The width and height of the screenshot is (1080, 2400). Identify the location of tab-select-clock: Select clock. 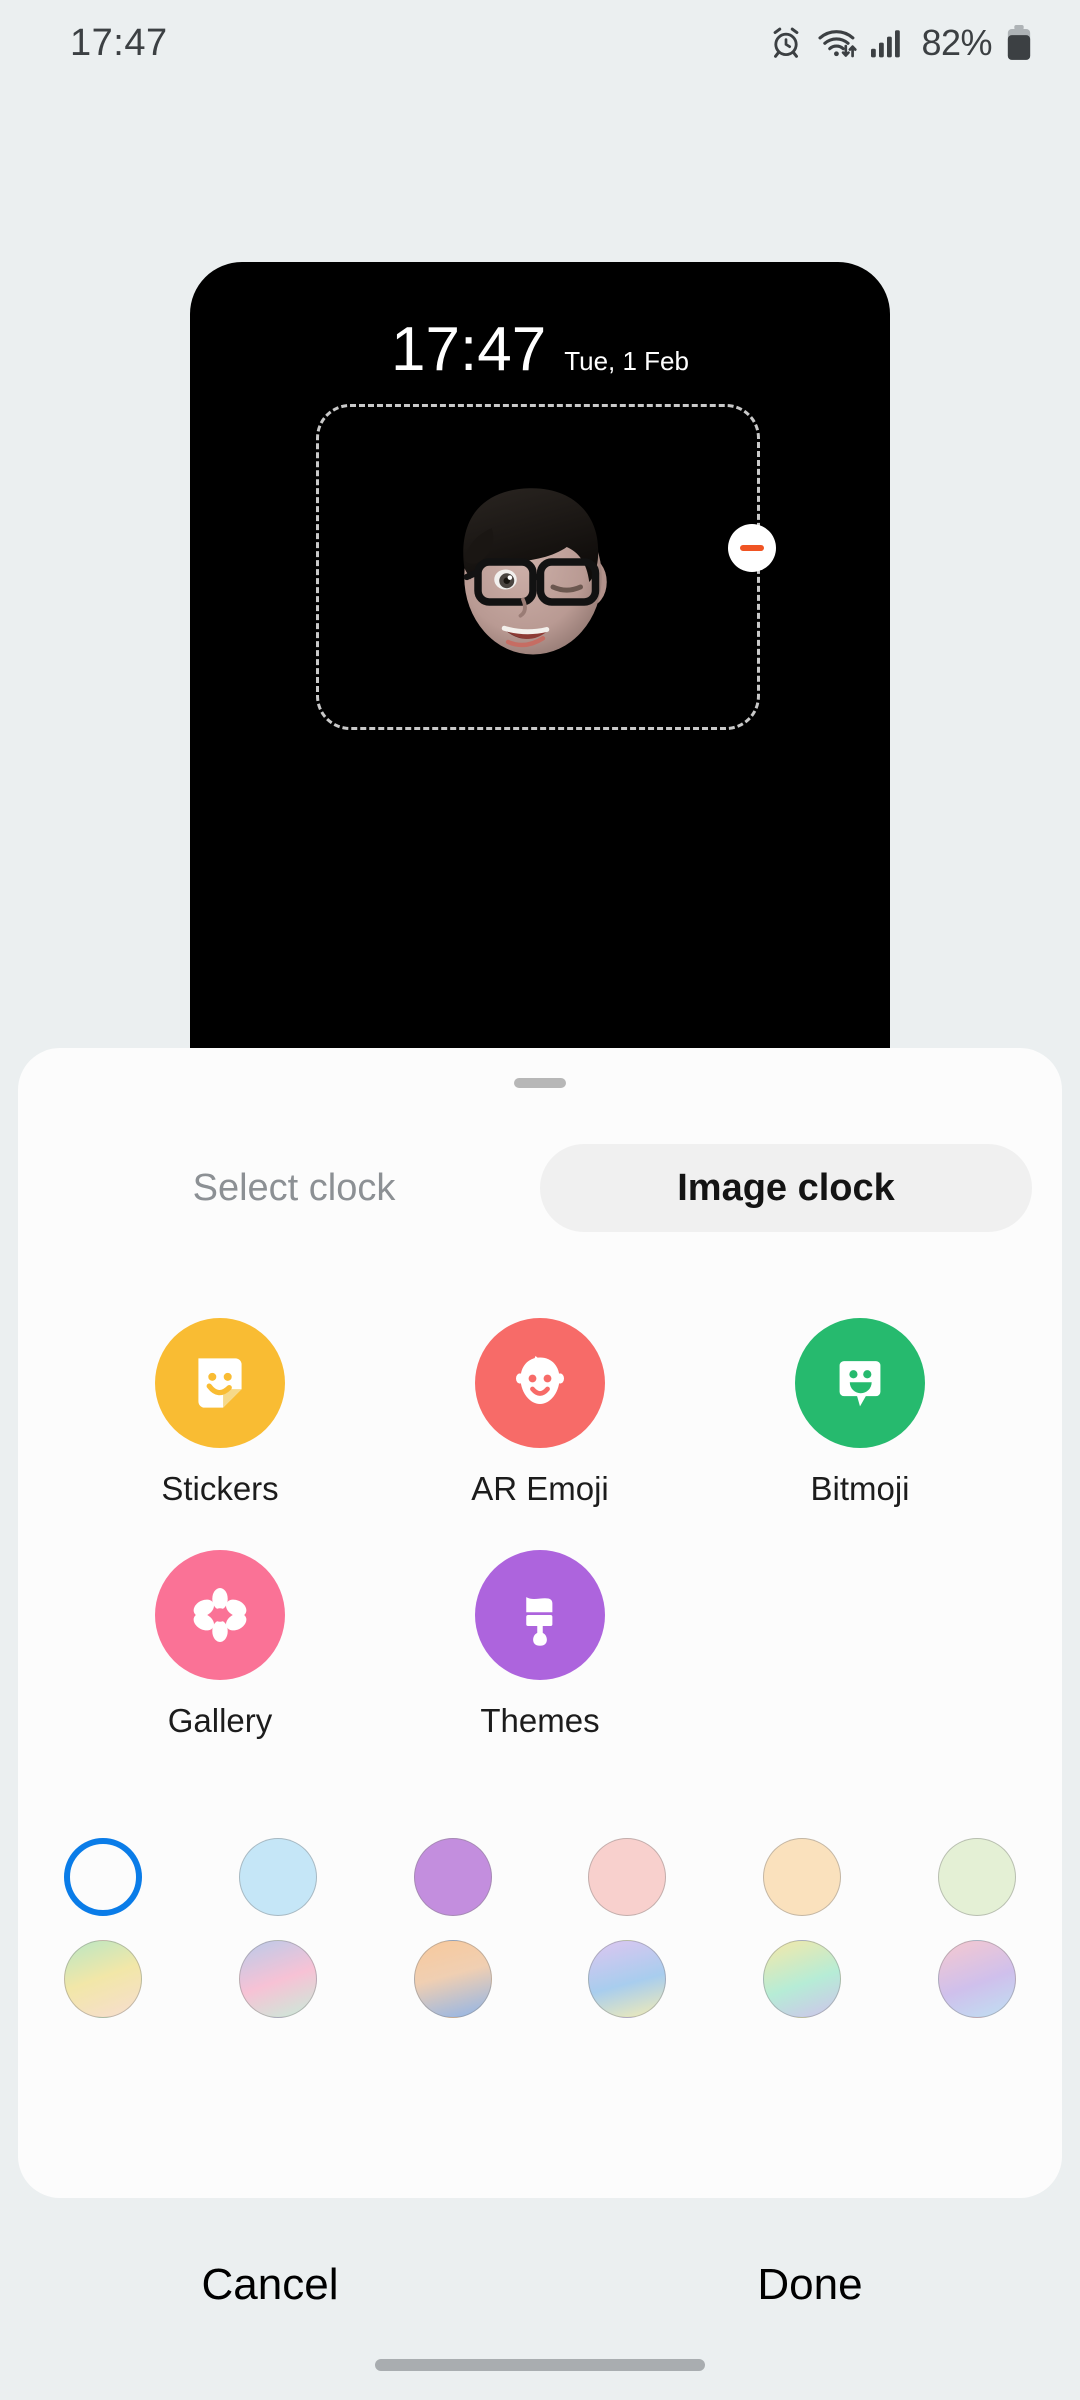
(294, 1188).